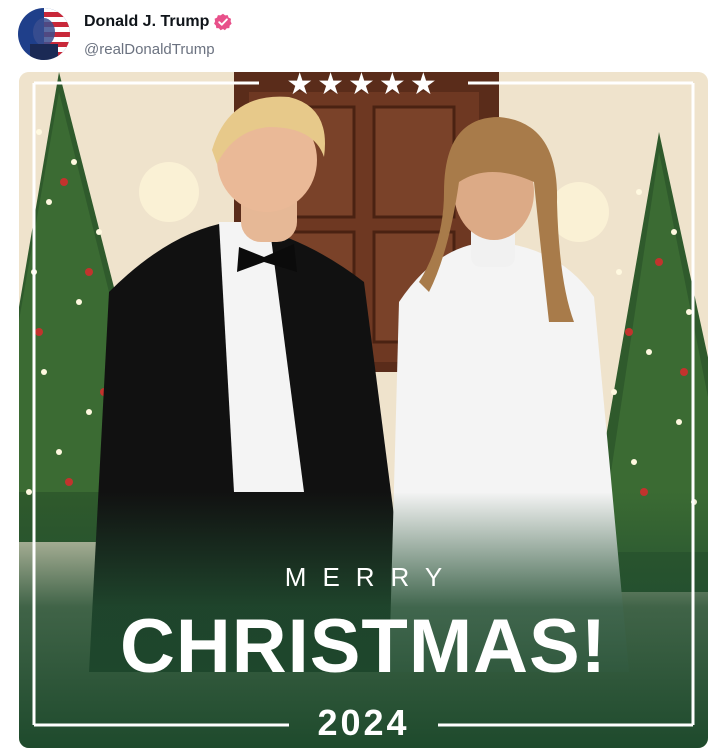 The image size is (721, 748). I want to click on display-name-row: Donald J. Trump, so click(158, 22).